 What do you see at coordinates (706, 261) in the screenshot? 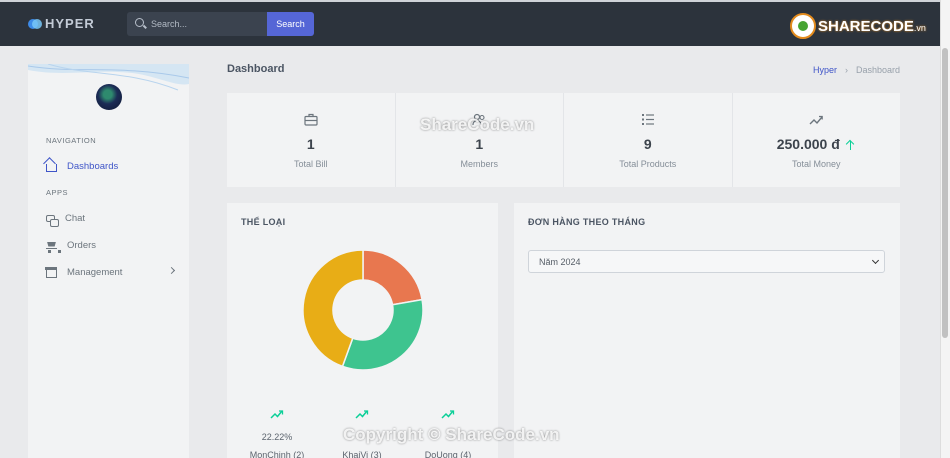
I see `year-select: Năm 2024` at bounding box center [706, 261].